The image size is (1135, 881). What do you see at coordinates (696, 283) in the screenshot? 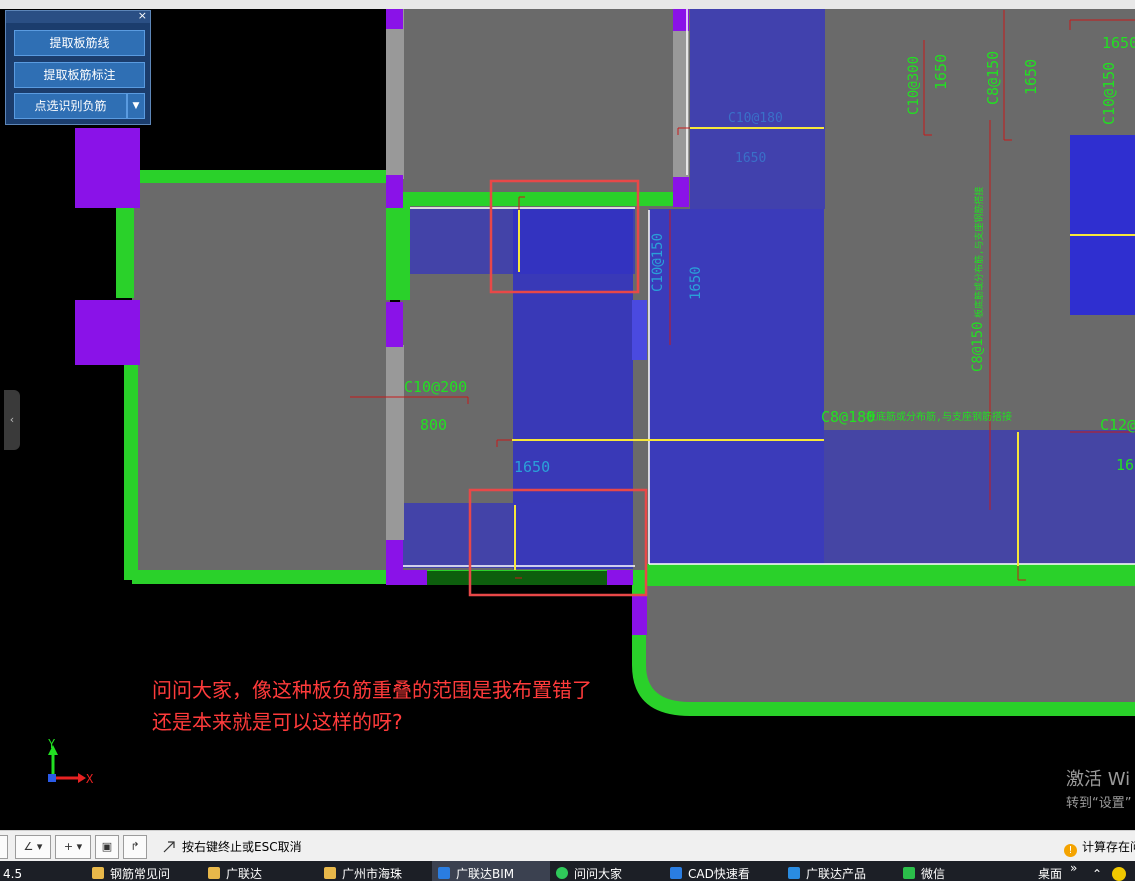
I see `label-1650-vert: 1650` at bounding box center [696, 283].